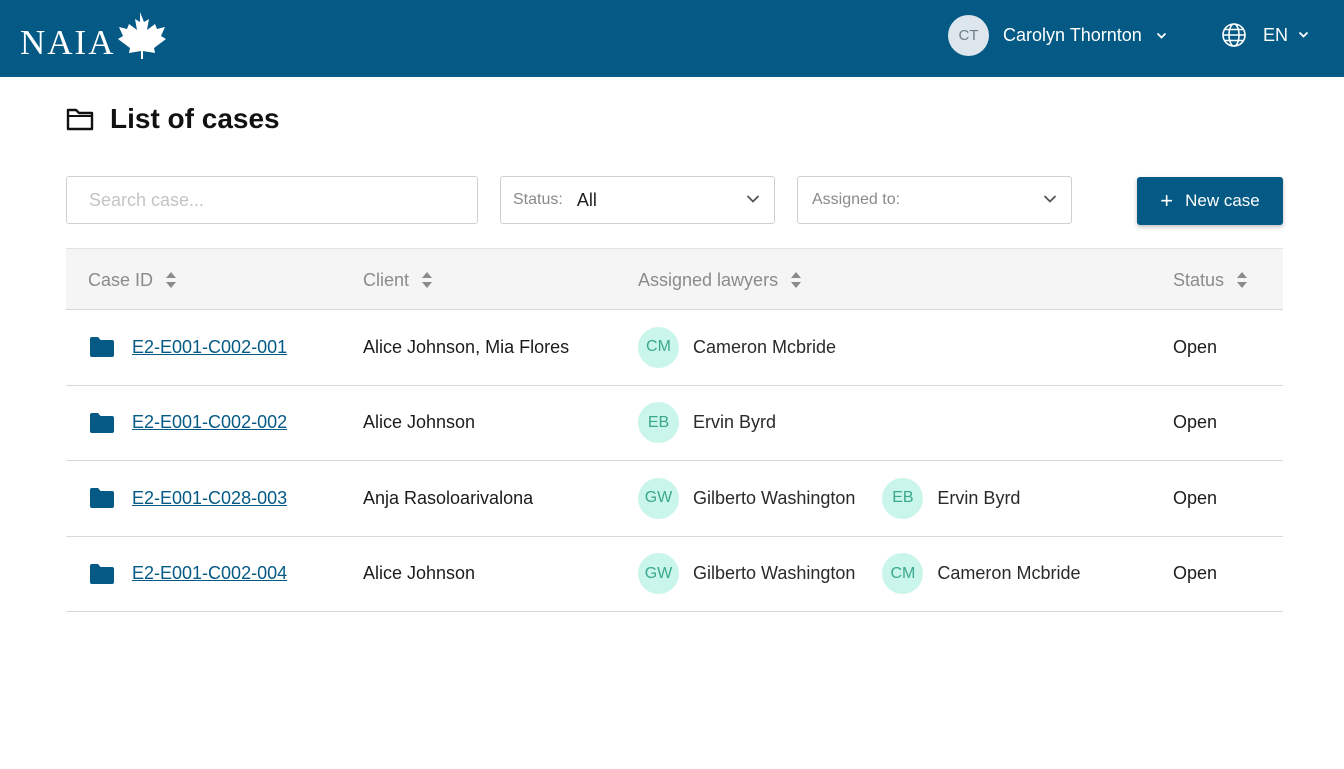  I want to click on column-header-assigned-lawyers: Assigned lawyers, so click(720, 280).